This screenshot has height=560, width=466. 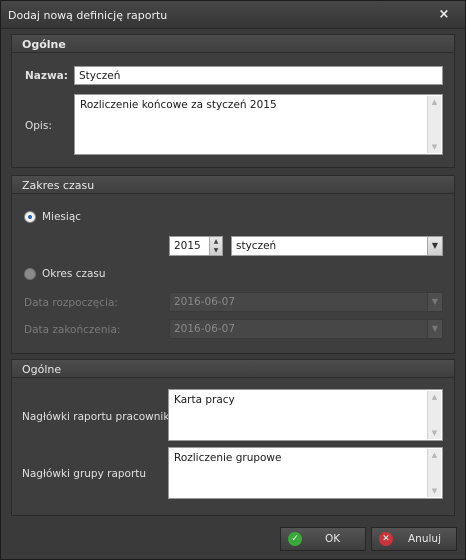 What do you see at coordinates (337, 246) in the screenshot?
I see `month-select: styczeń ▼` at bounding box center [337, 246].